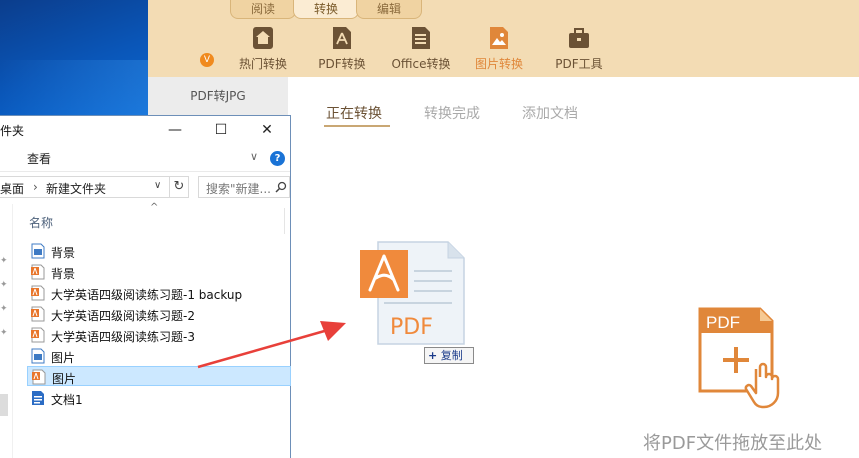  What do you see at coordinates (281, 187) in the screenshot?
I see `search-icon` at bounding box center [281, 187].